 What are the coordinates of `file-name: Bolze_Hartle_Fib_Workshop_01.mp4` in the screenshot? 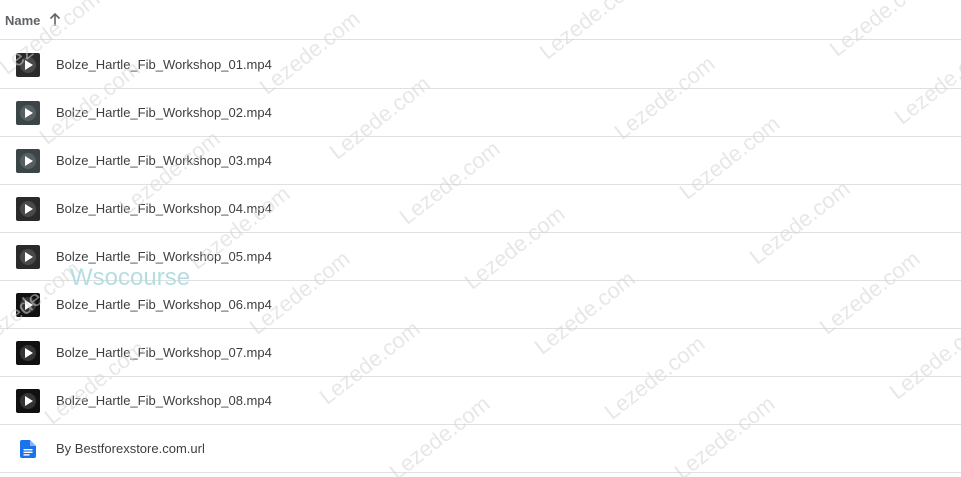 It's located at (164, 64).